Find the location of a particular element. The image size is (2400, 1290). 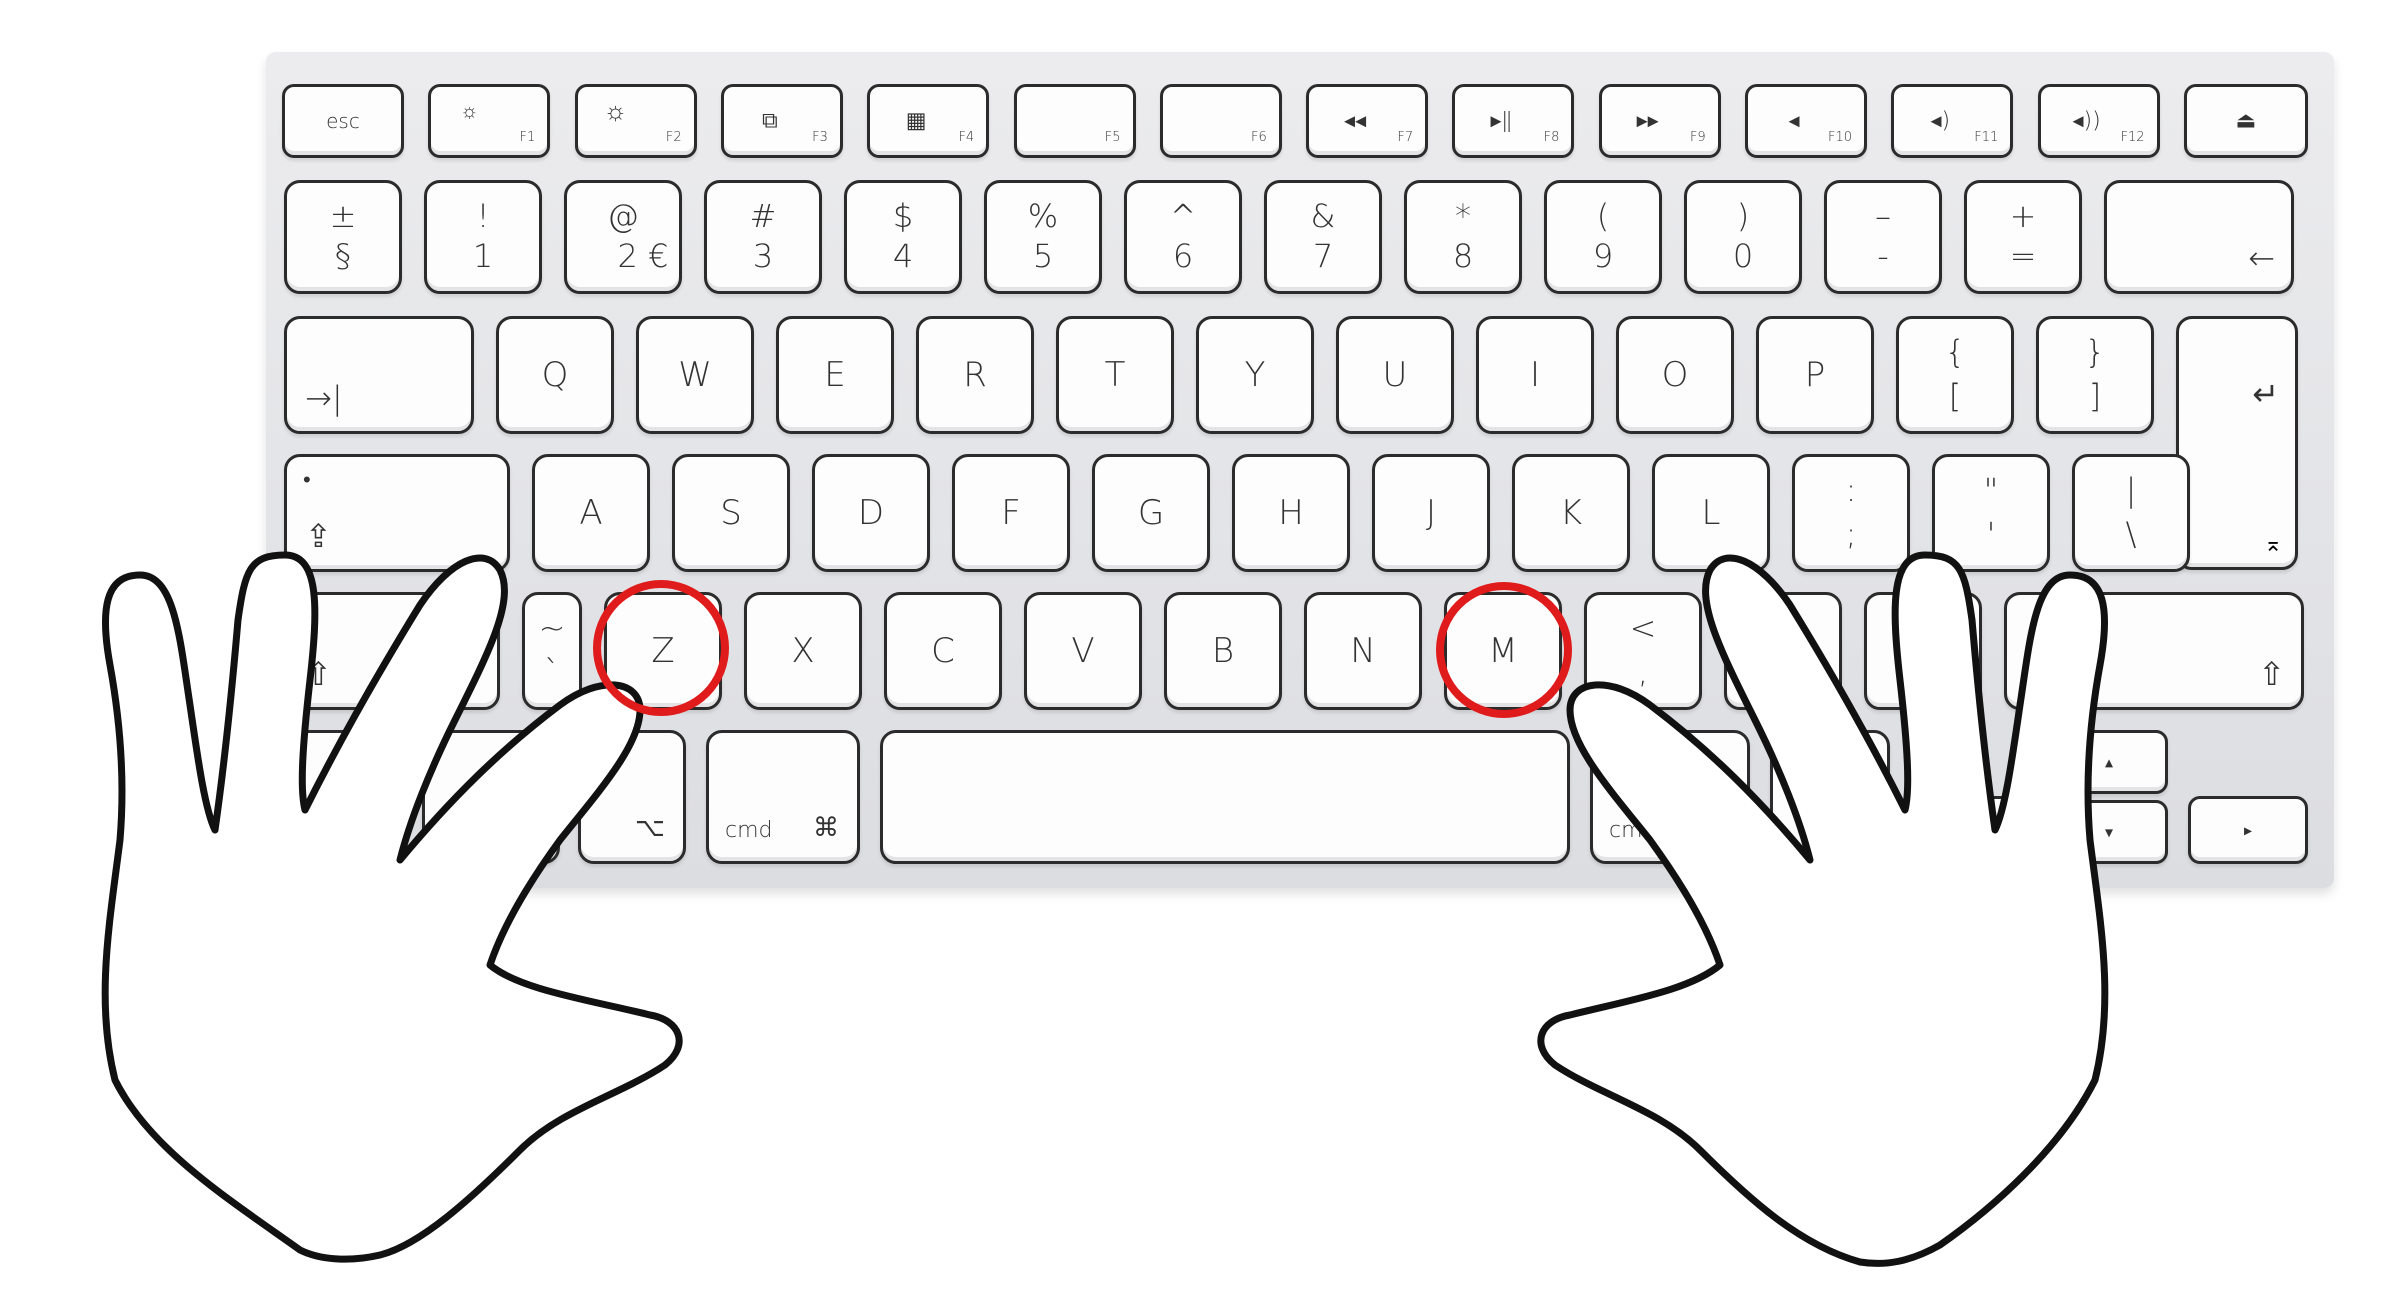

highlight-layer is located at coordinates (1082, 649).